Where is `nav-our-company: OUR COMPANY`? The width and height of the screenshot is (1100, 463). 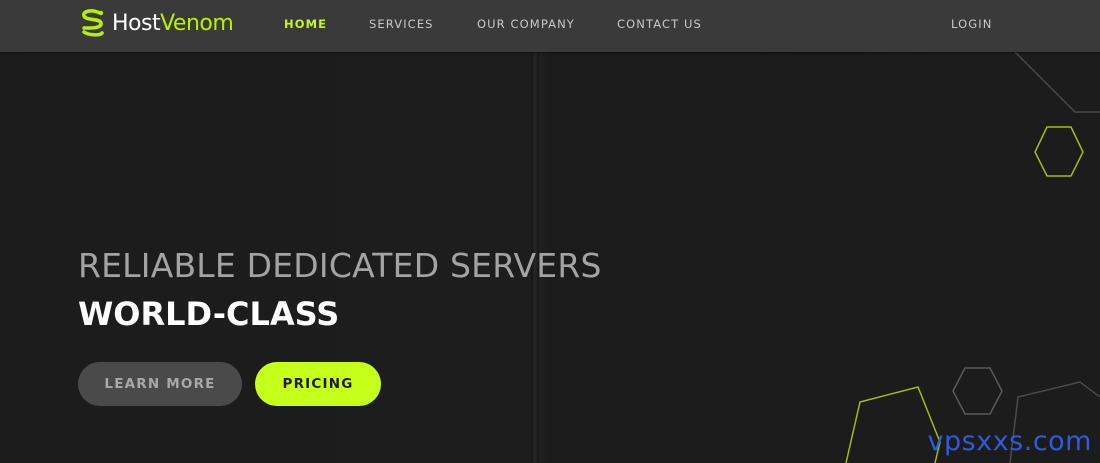
nav-our-company: OUR COMPANY is located at coordinates (526, 24).